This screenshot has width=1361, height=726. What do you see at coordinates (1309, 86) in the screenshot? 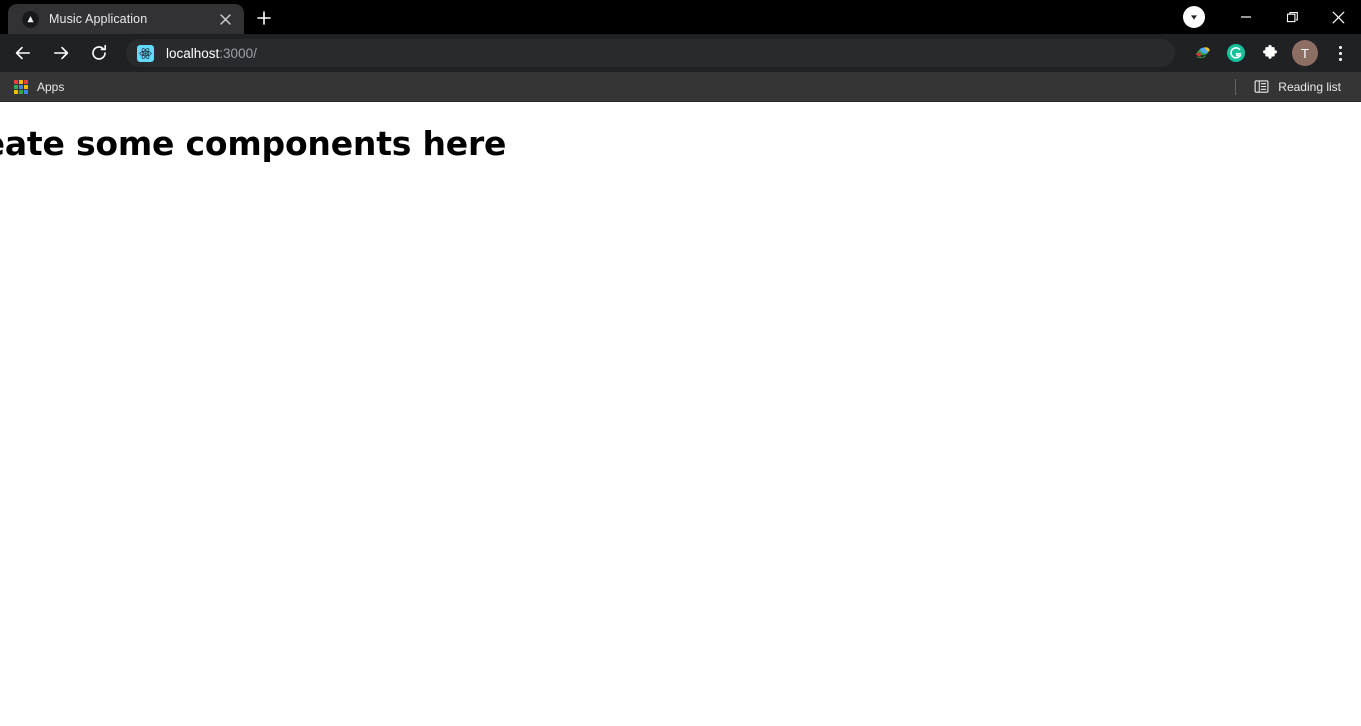
I see `reading-list-label: Reading list` at bounding box center [1309, 86].